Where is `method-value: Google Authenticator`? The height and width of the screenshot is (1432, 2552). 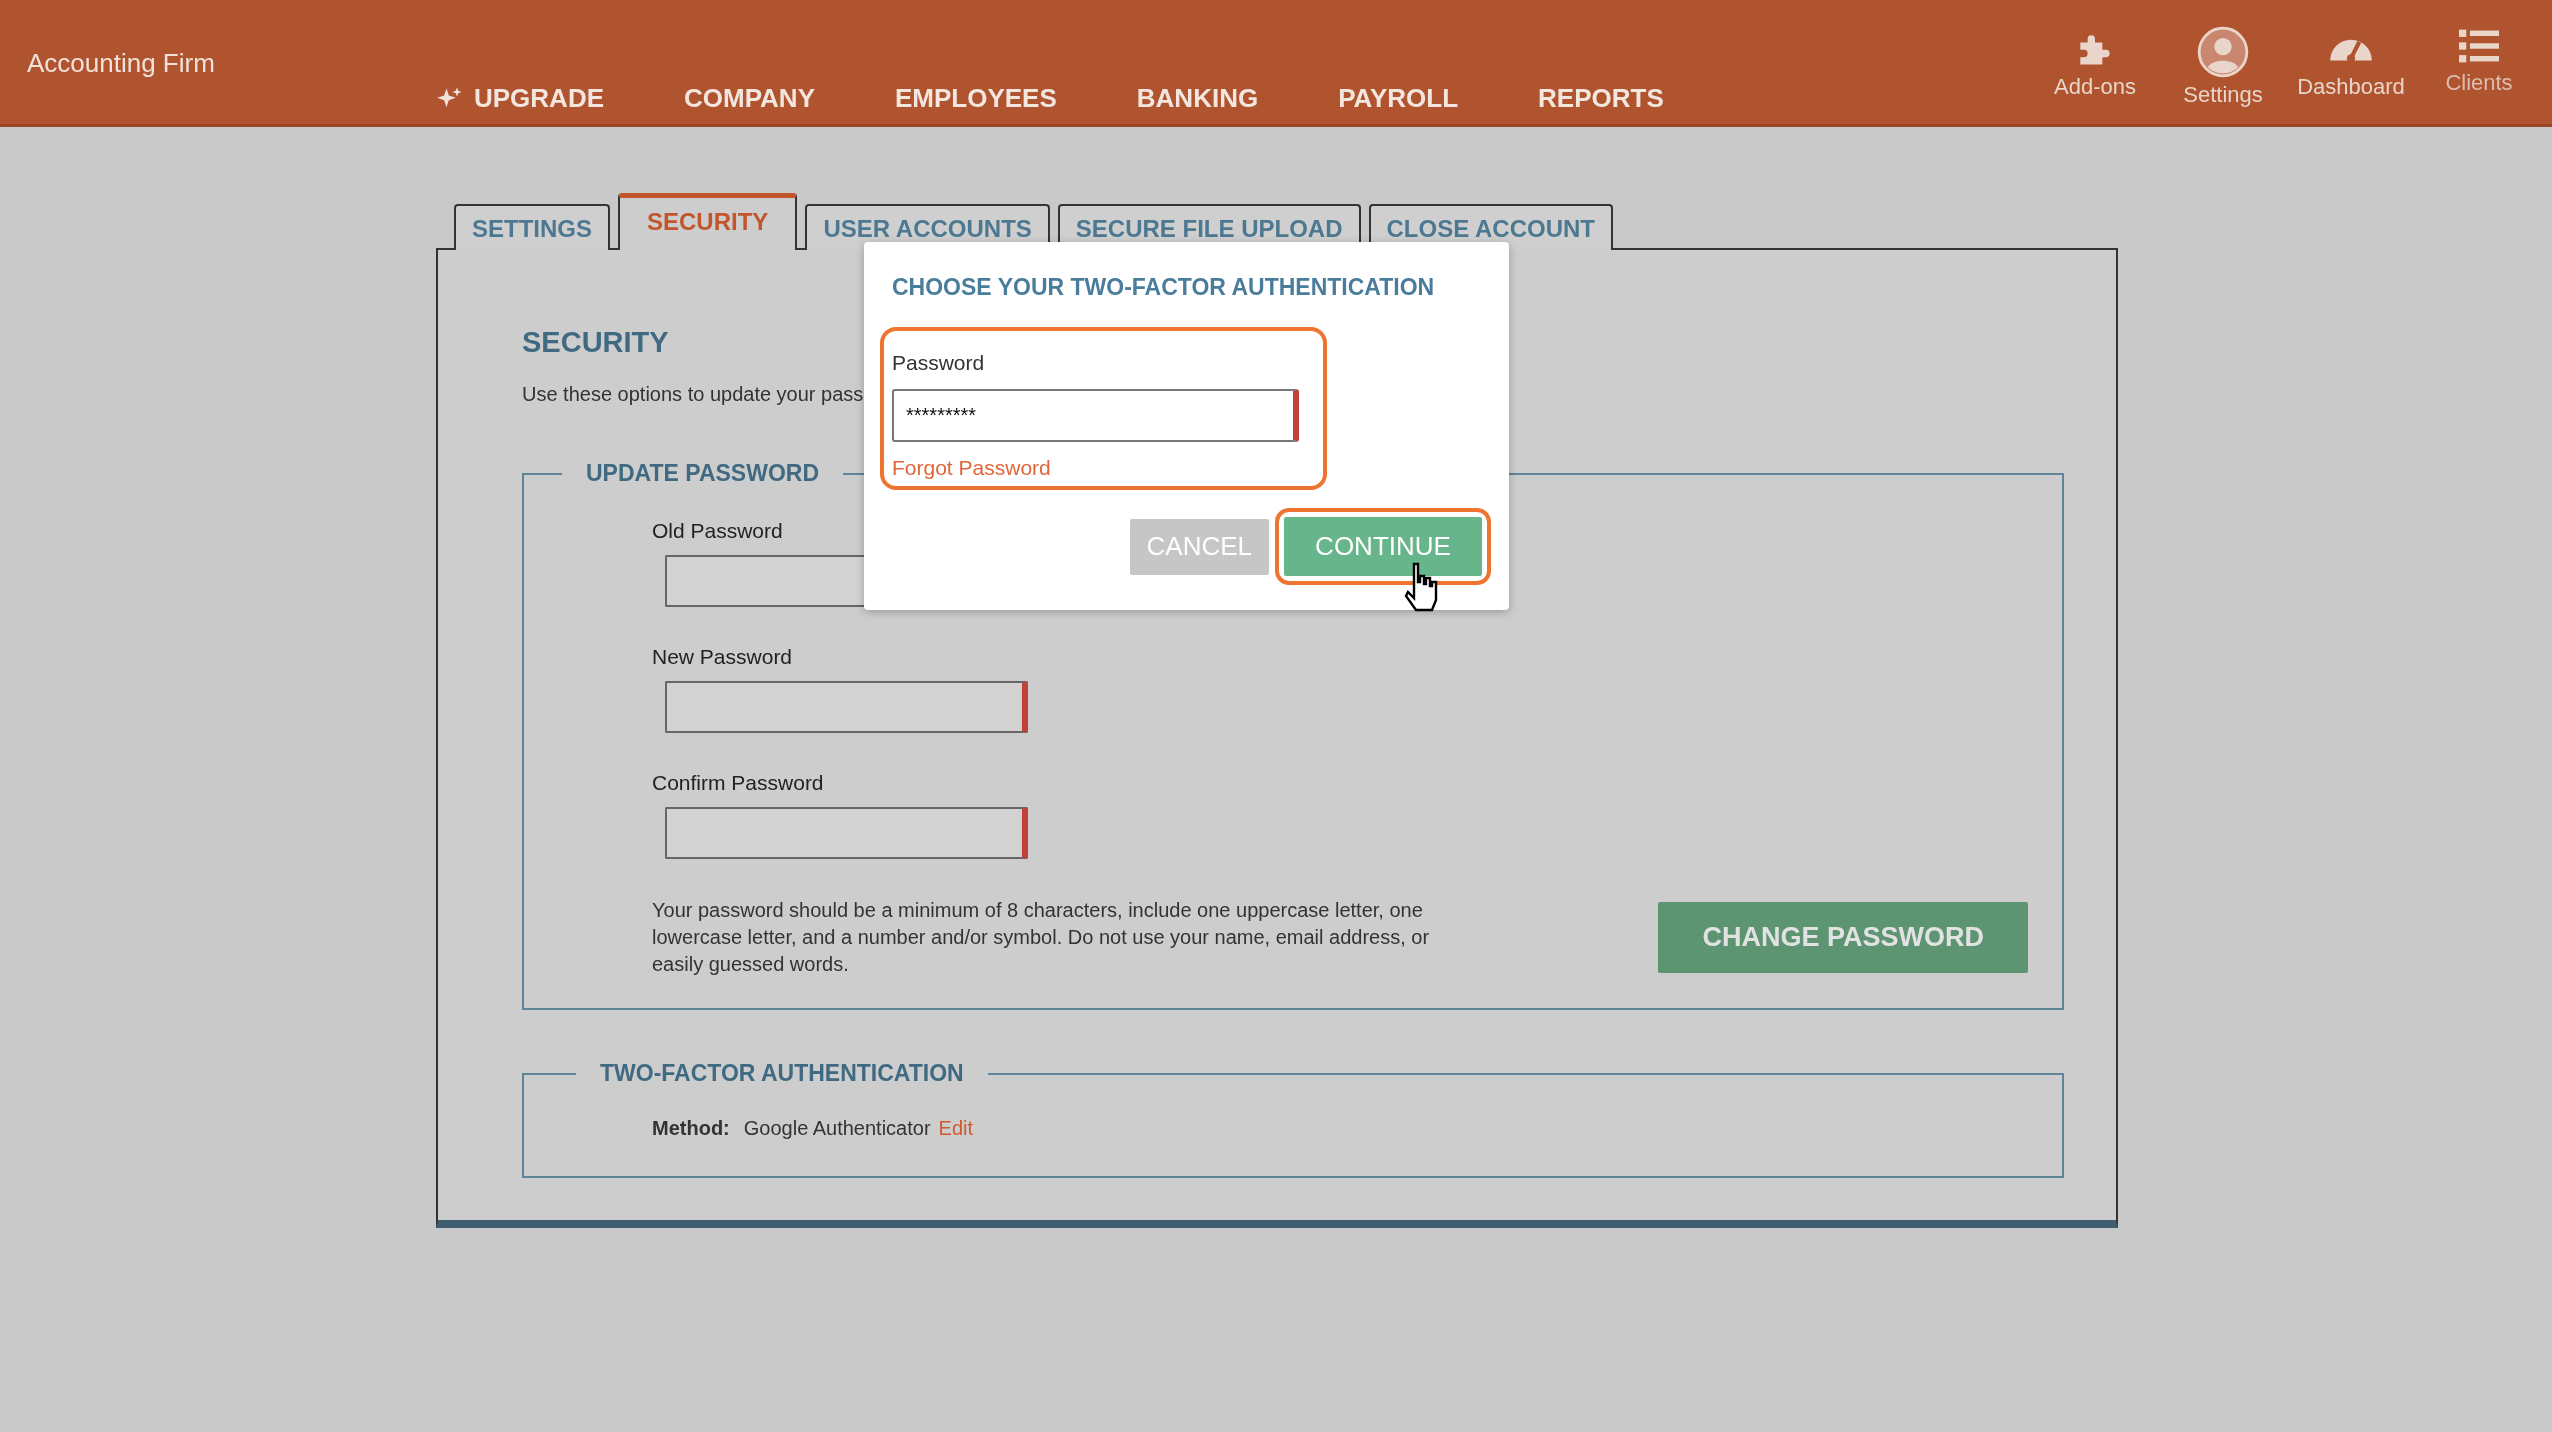
method-value: Google Authenticator is located at coordinates (837, 1128).